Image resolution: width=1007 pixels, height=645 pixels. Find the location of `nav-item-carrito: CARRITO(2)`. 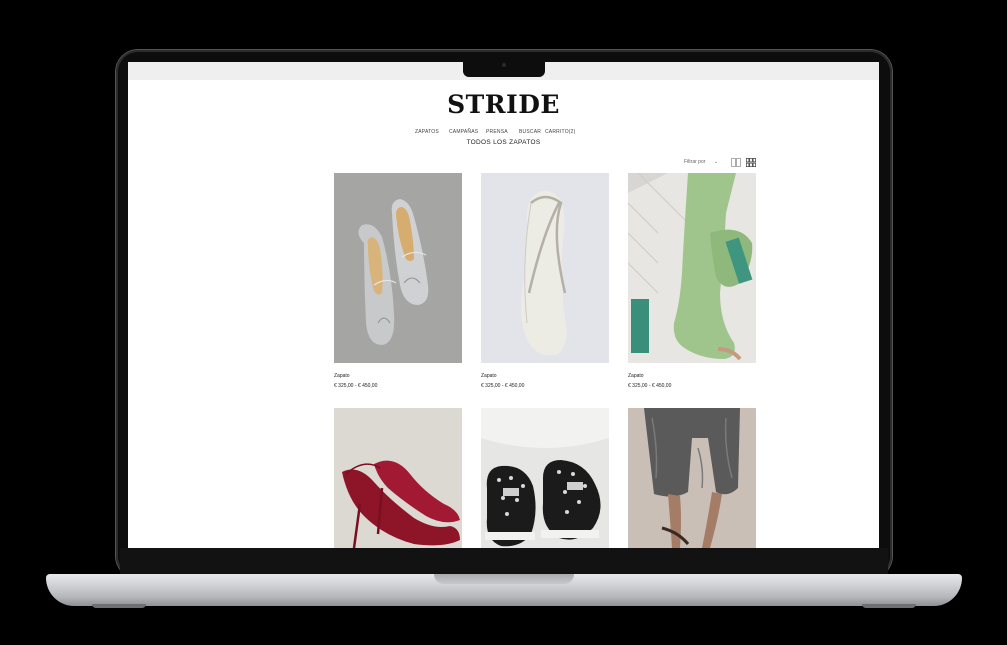

nav-item-carrito: CARRITO(2) is located at coordinates (560, 132).